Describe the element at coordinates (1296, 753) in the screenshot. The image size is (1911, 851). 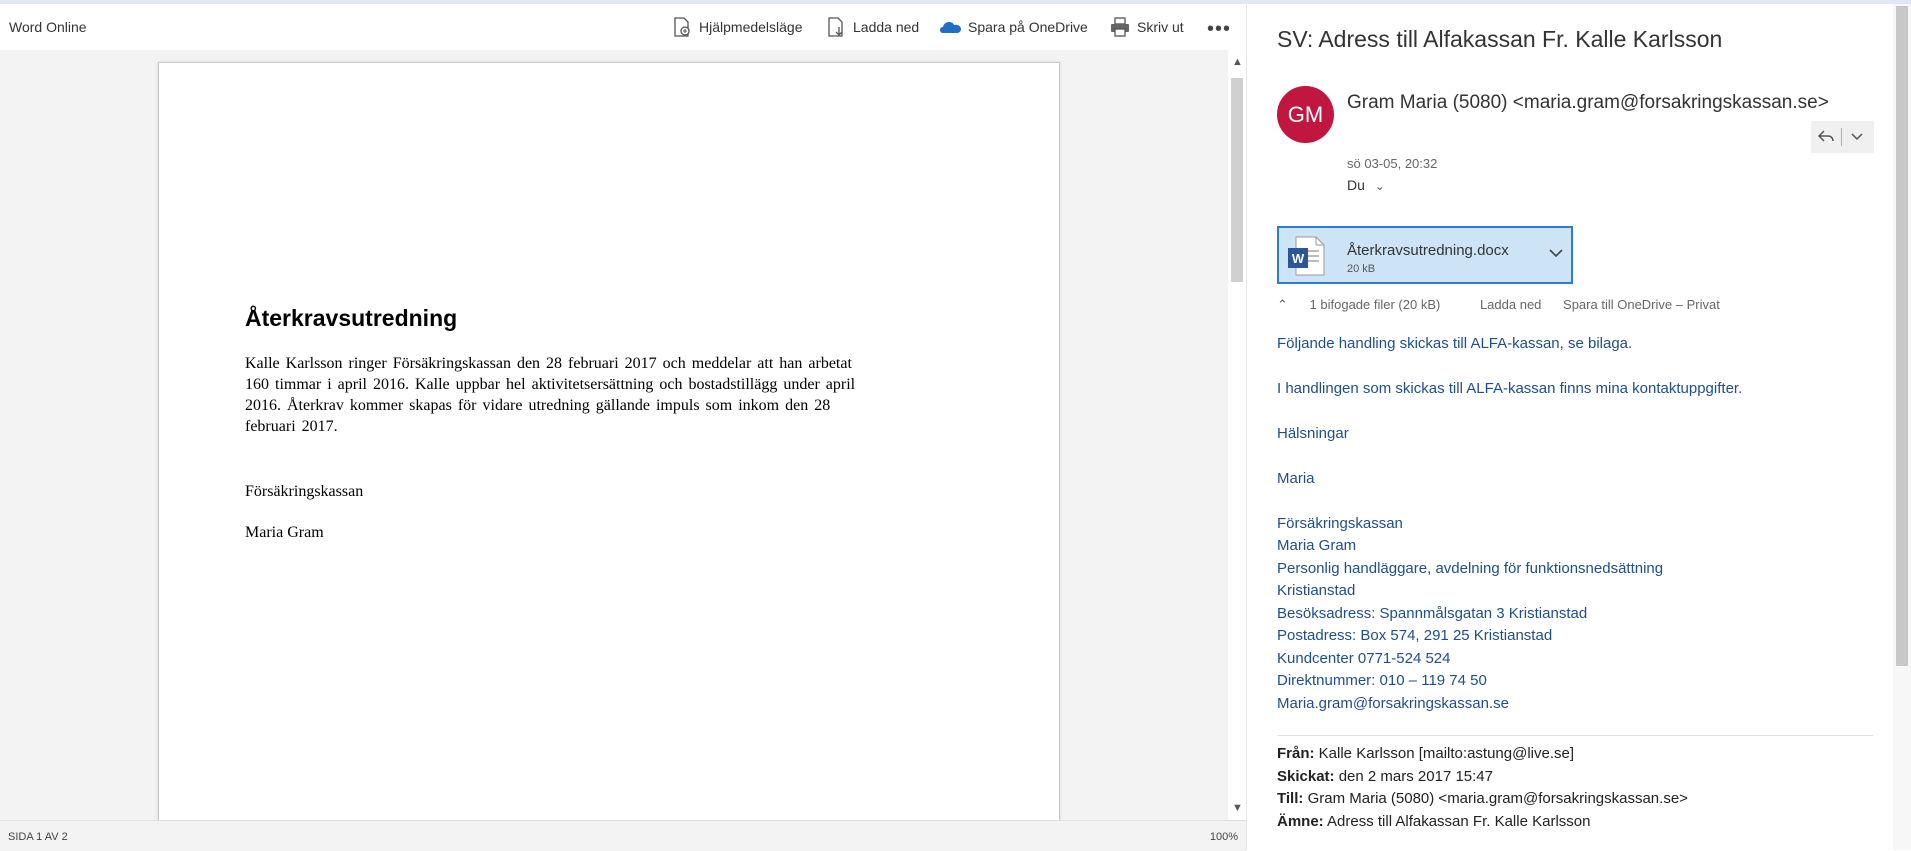
I see `quoted-from-label: Från:` at that location.